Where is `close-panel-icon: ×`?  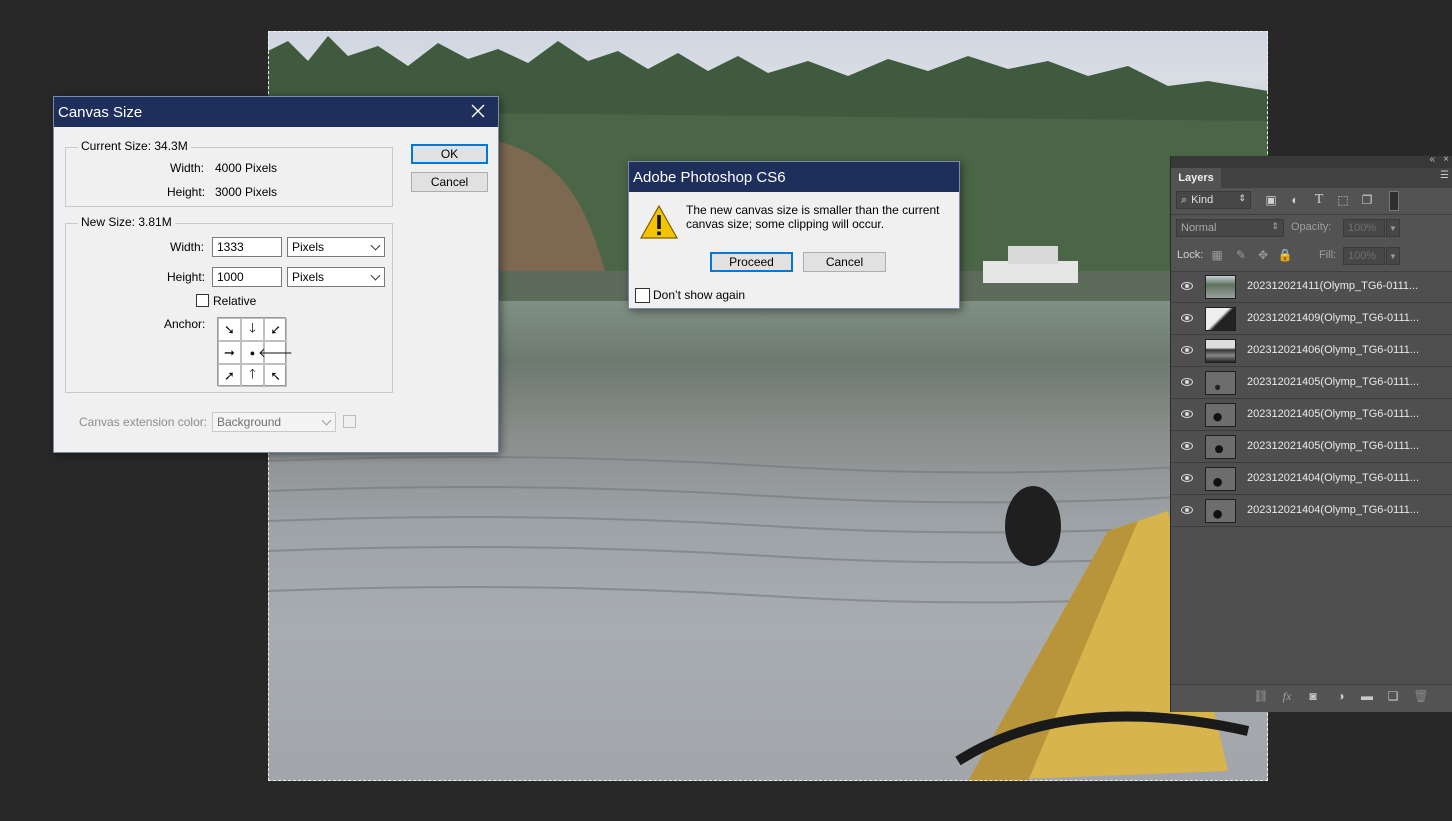 close-panel-icon: × is located at coordinates (1446, 159).